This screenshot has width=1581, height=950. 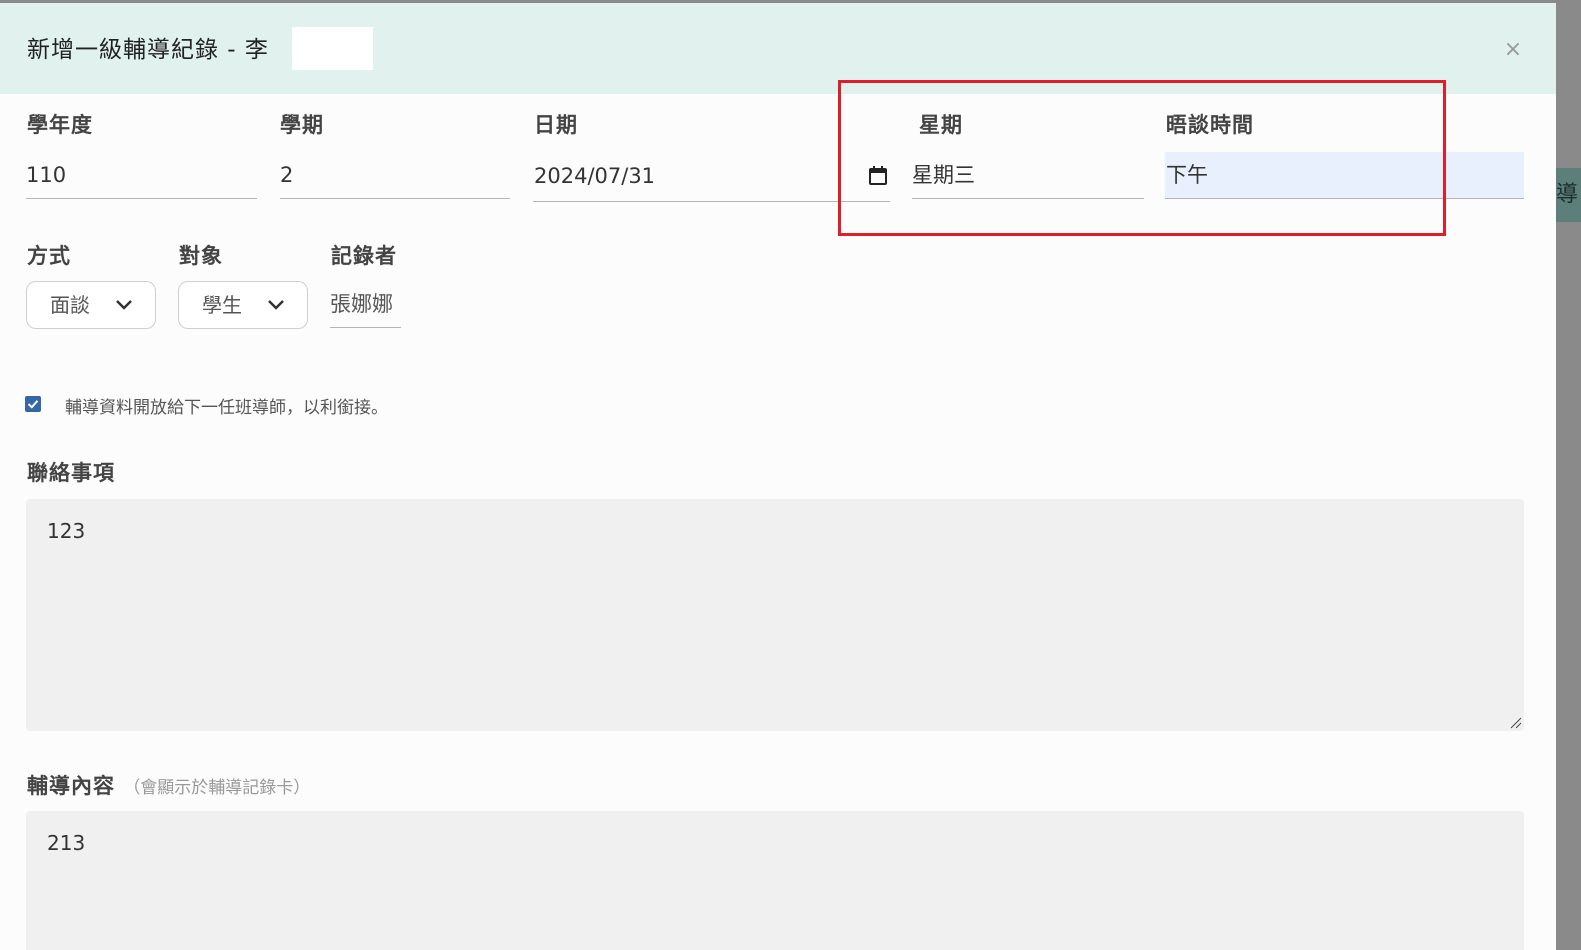 I want to click on close-icon: ×, so click(x=1513, y=50).